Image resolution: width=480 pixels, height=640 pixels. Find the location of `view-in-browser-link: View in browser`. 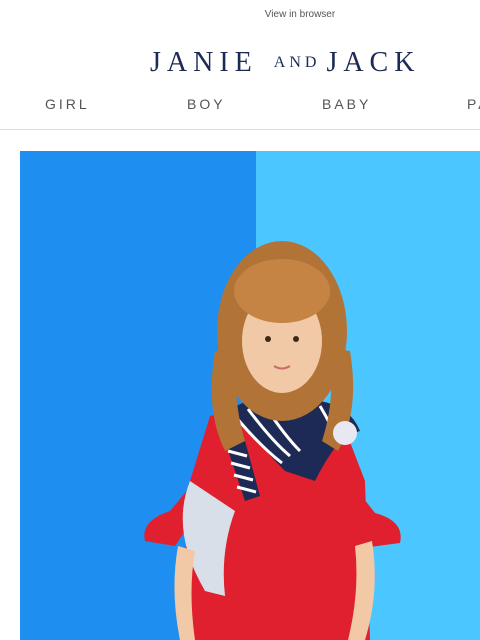

view-in-browser-link: View in browser is located at coordinates (240, 14).